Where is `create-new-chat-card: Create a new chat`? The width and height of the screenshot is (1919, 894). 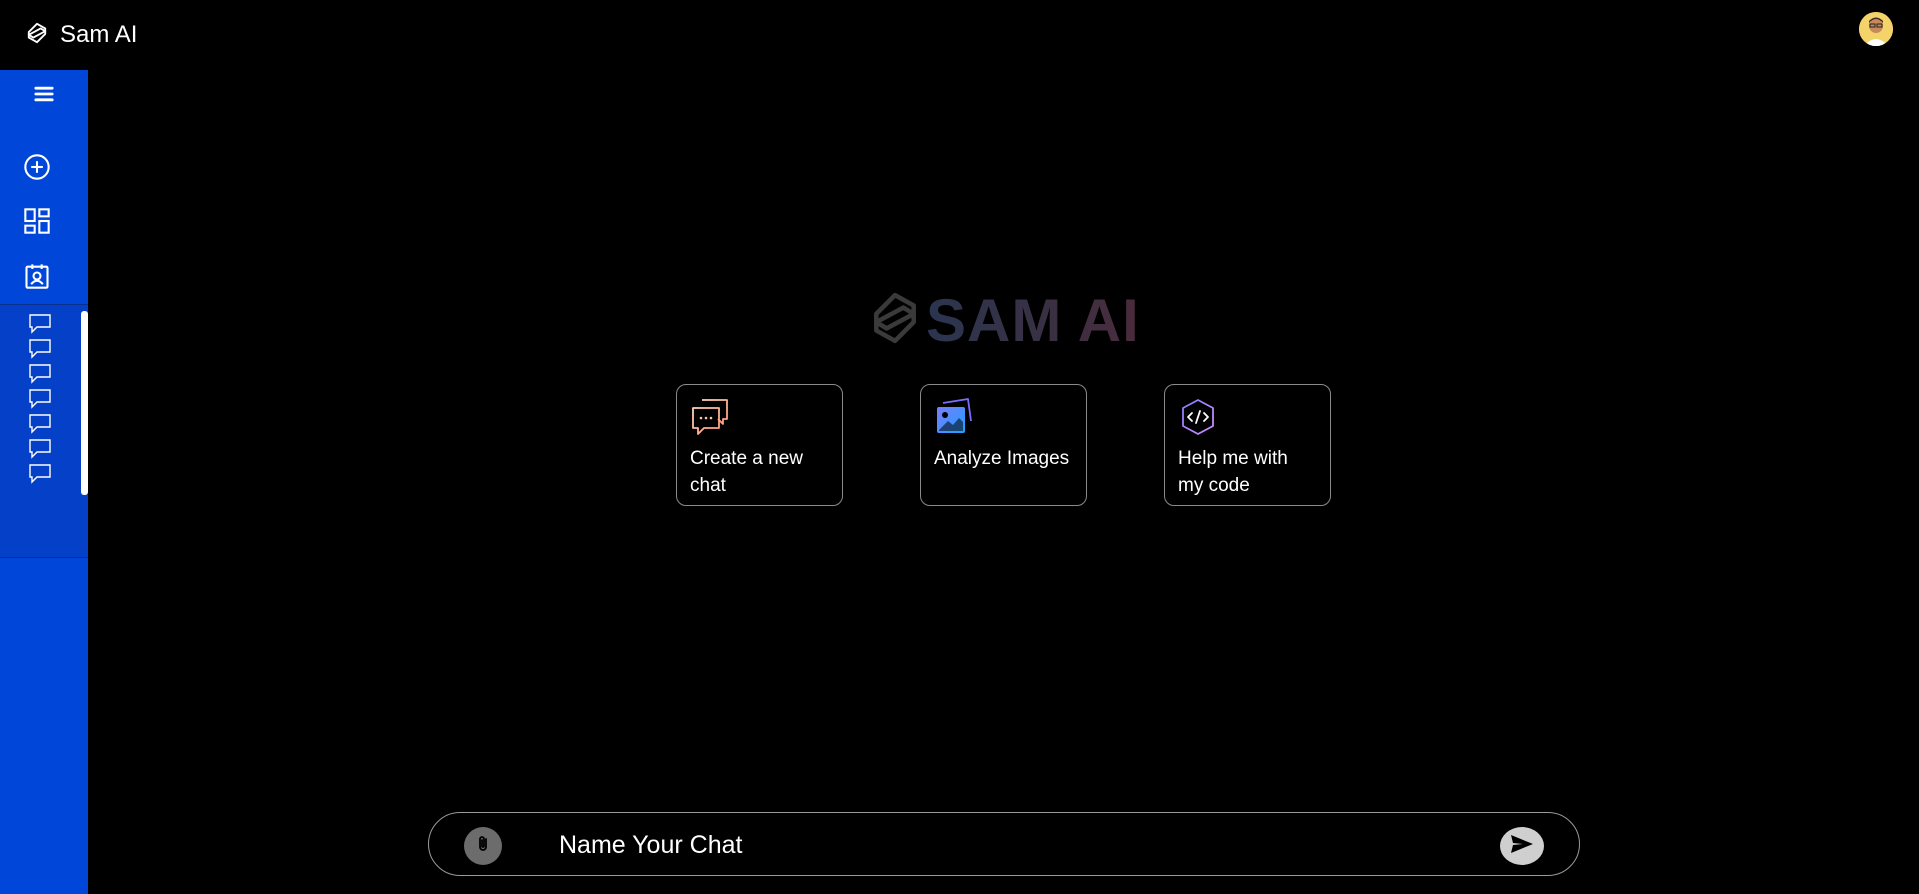 create-new-chat-card: Create a new chat is located at coordinates (759, 445).